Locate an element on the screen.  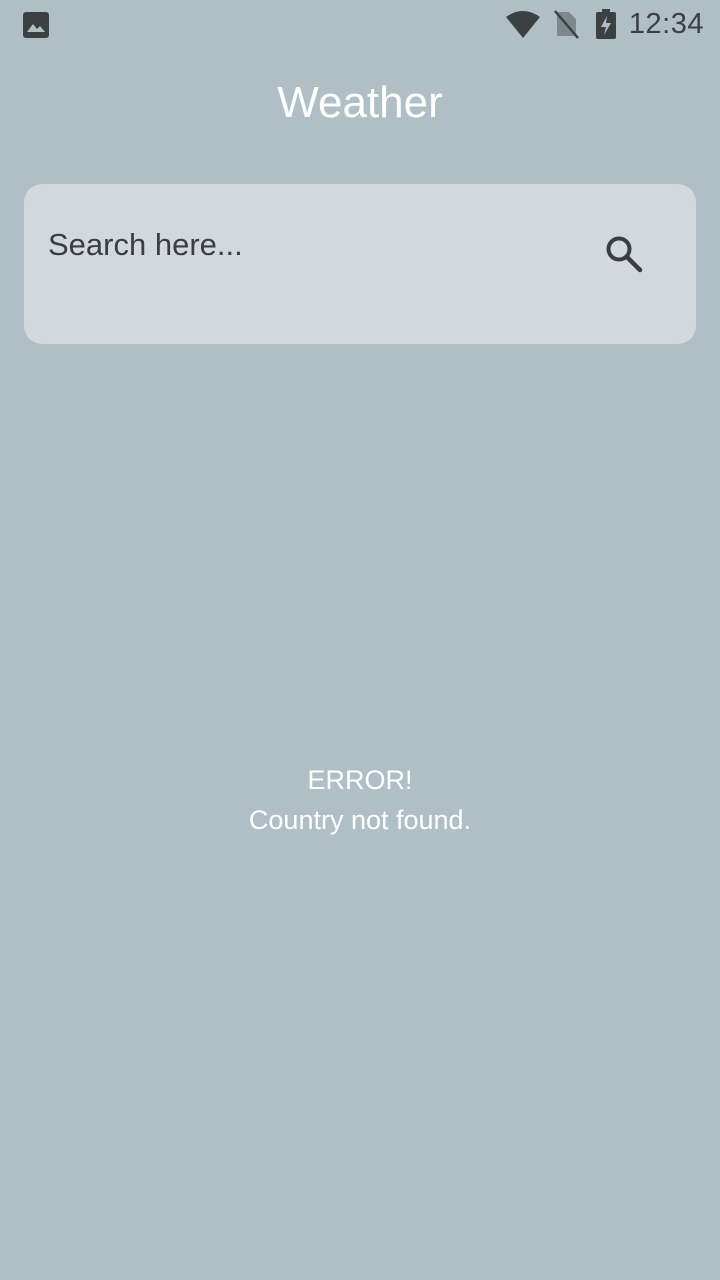
search-icon is located at coordinates (624, 256).